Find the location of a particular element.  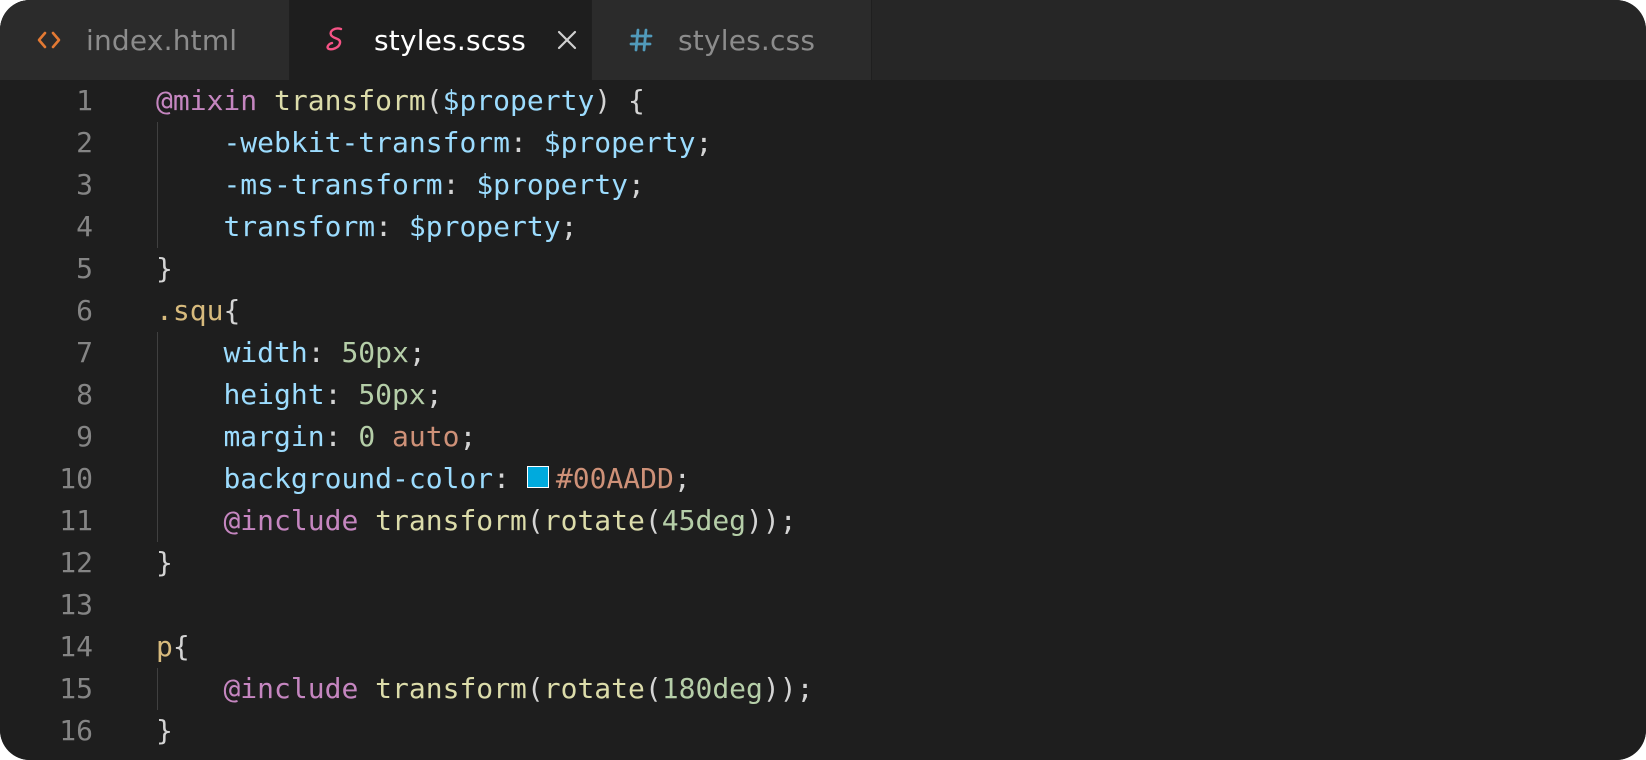

code-line: 6 .squ{ is located at coordinates (823, 311).